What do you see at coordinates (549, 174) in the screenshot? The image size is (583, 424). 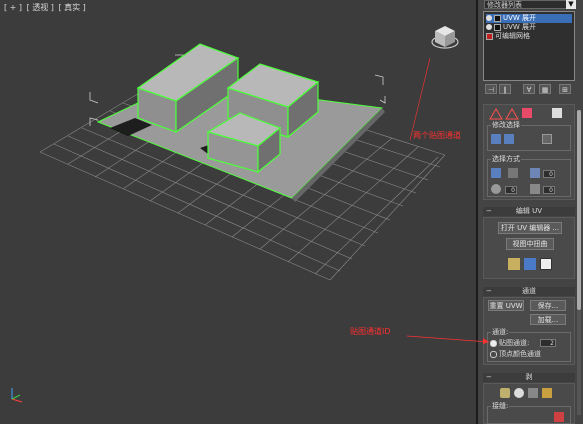 I see `planar-angle-spinner: 0` at bounding box center [549, 174].